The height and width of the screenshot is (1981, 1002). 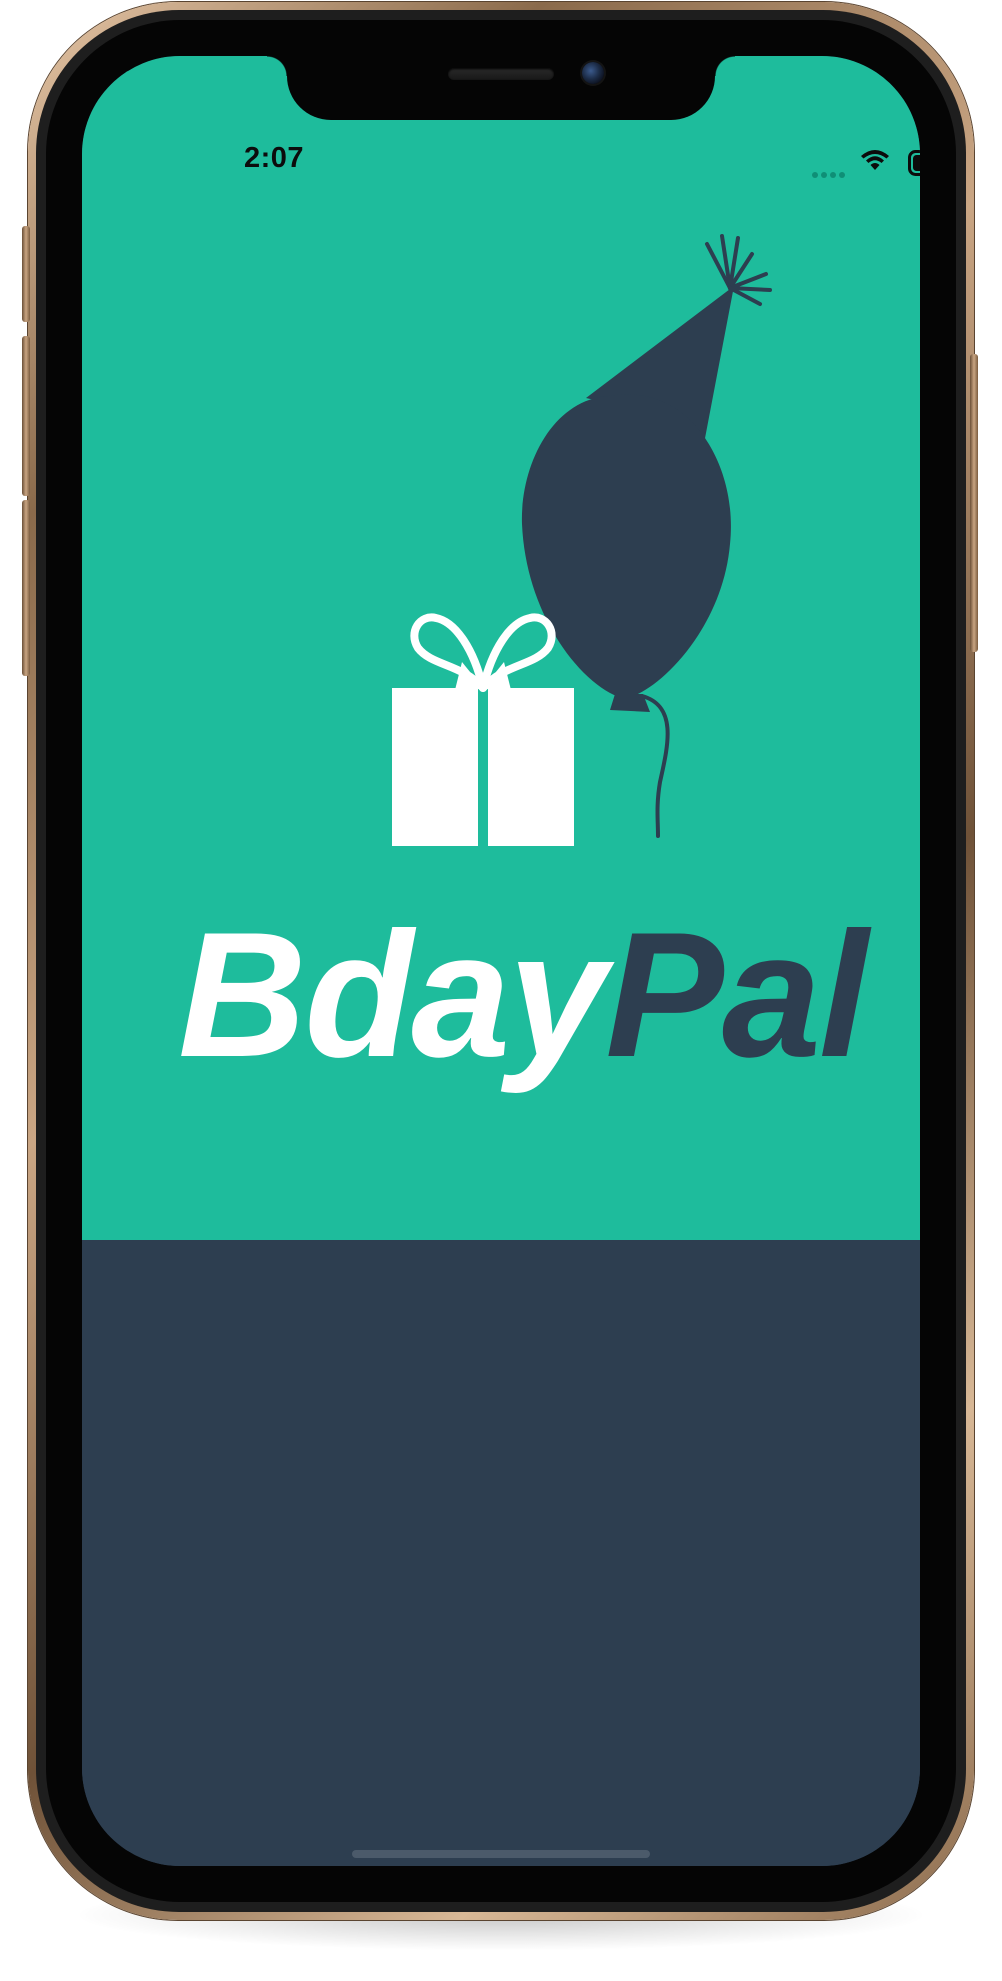 I want to click on mute-switch, so click(x=26, y=274).